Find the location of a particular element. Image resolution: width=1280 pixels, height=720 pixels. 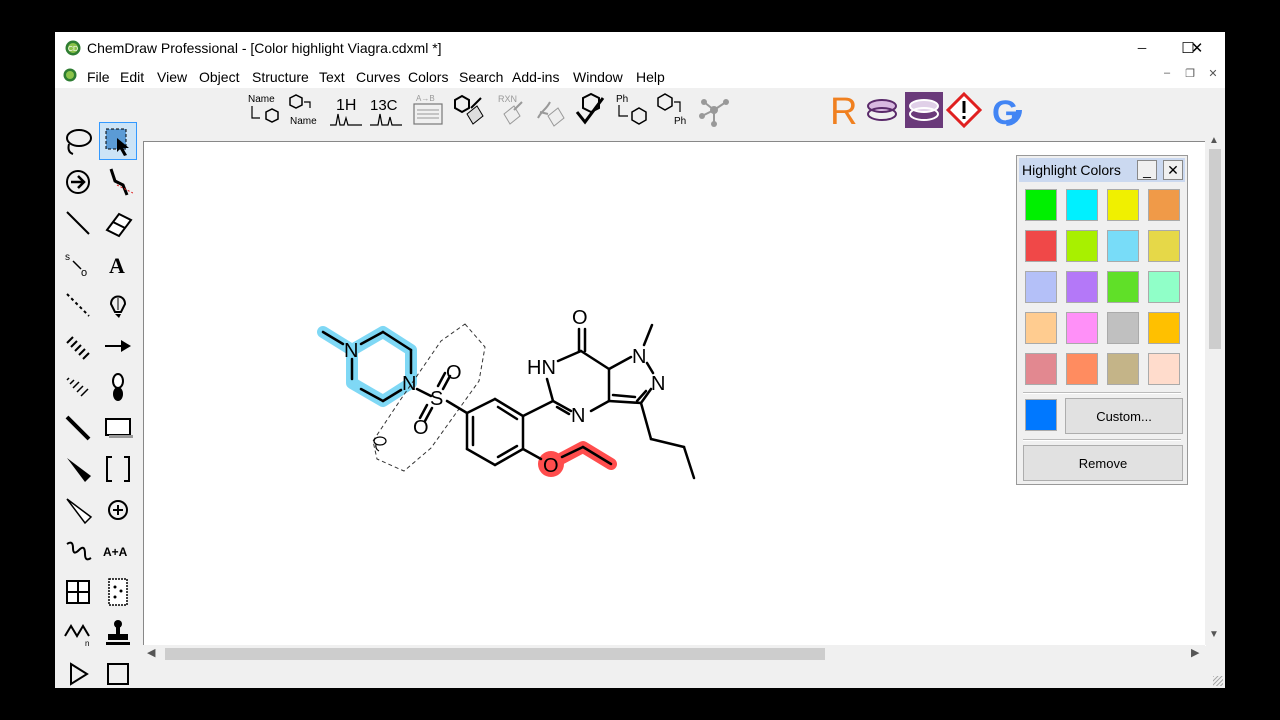

clean-structure-button is located at coordinates (469, 110).